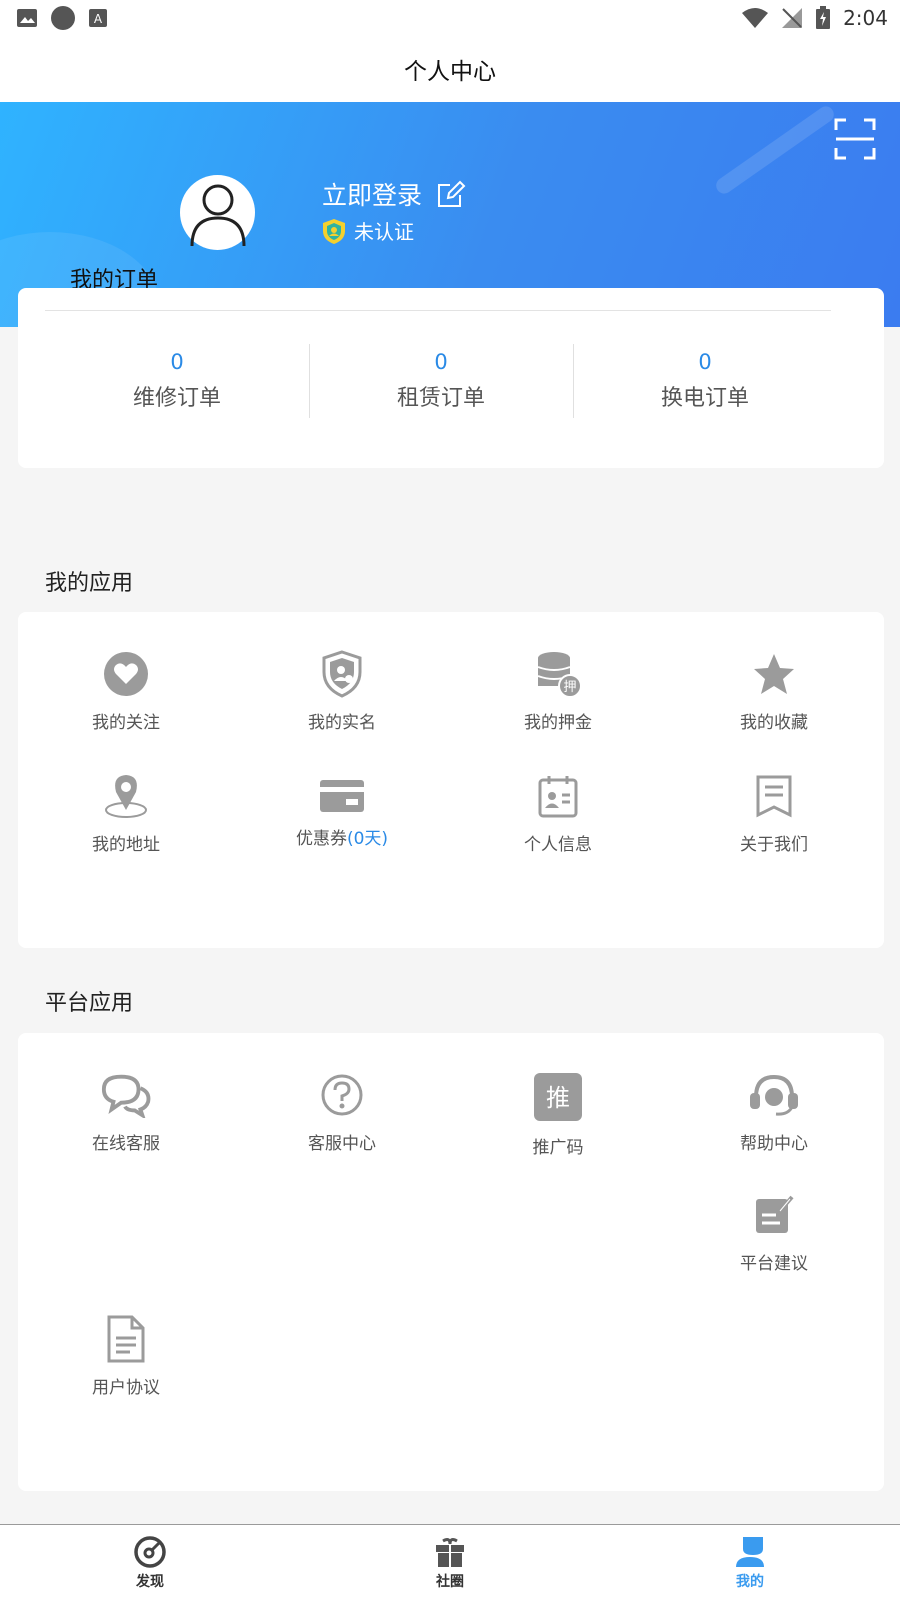 The image size is (900, 1601). I want to click on title-bar: 个人中心, so click(450, 69).